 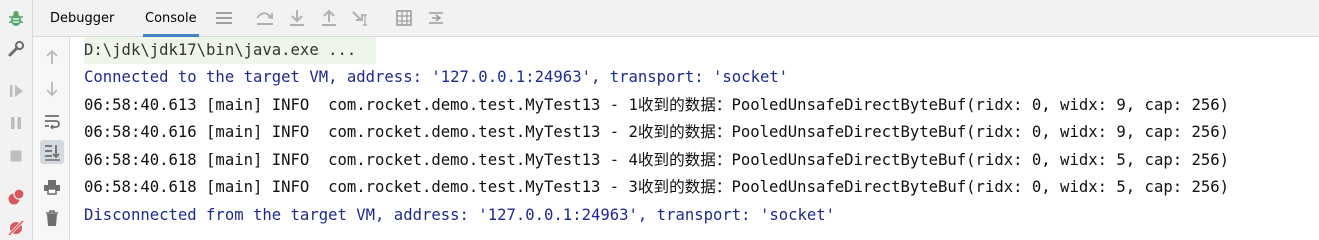 What do you see at coordinates (16, 197) in the screenshot?
I see `view-breakpoints-icon` at bounding box center [16, 197].